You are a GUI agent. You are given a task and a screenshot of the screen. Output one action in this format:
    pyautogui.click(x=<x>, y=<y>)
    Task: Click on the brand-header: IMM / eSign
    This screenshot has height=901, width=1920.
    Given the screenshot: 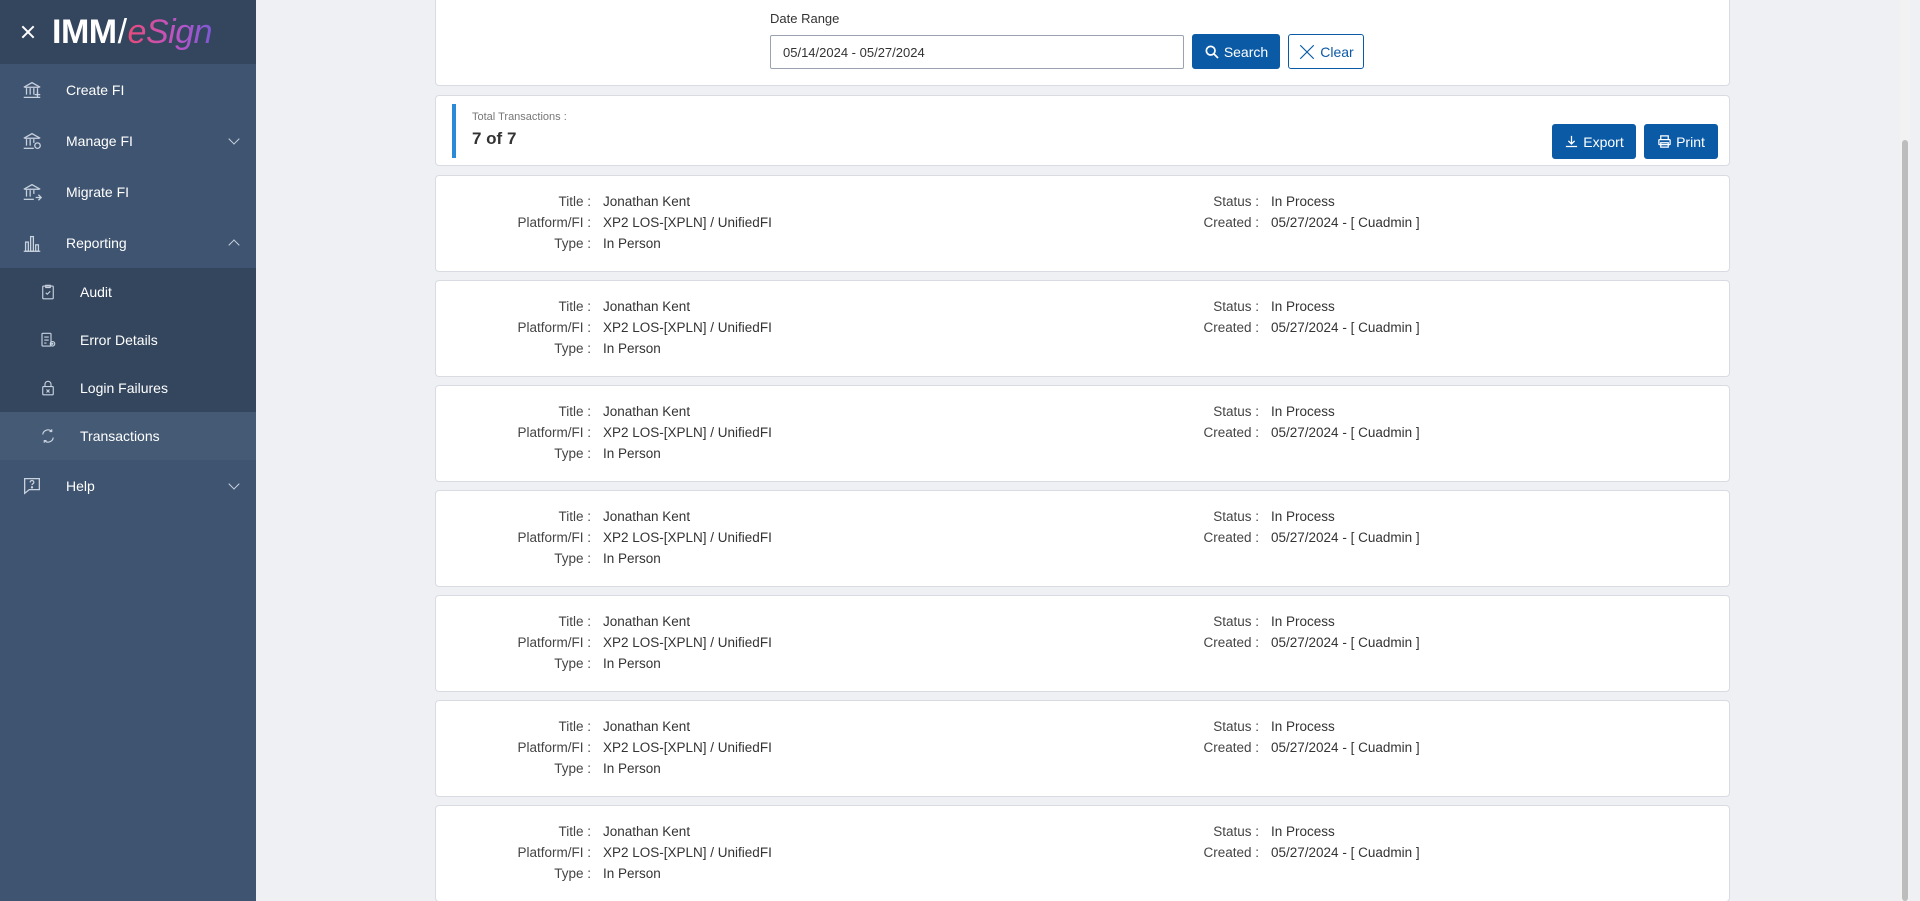 What is the action you would take?
    pyautogui.click(x=128, y=32)
    